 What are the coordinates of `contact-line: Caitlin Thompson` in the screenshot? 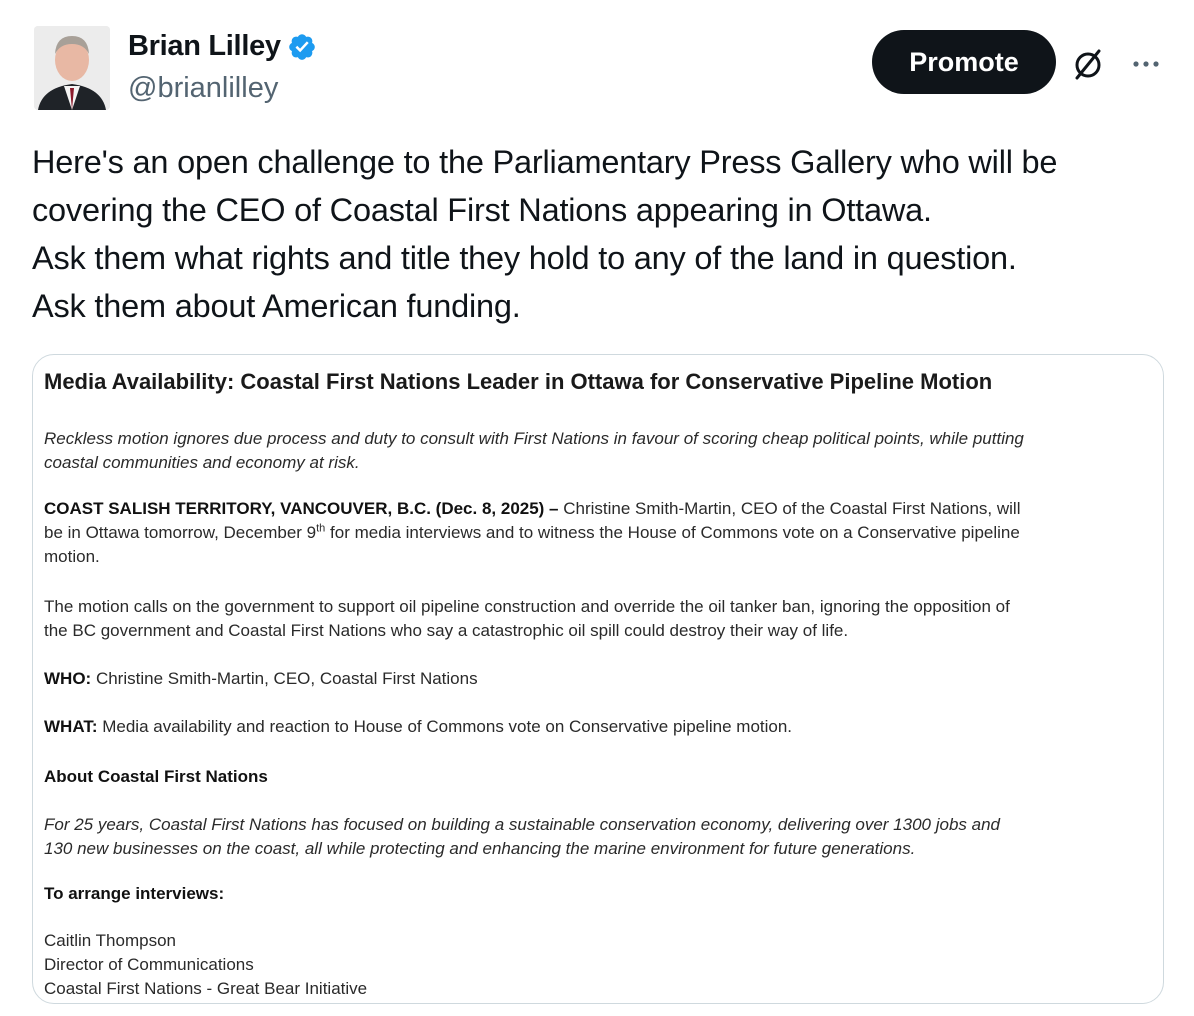 It's located at (110, 940).